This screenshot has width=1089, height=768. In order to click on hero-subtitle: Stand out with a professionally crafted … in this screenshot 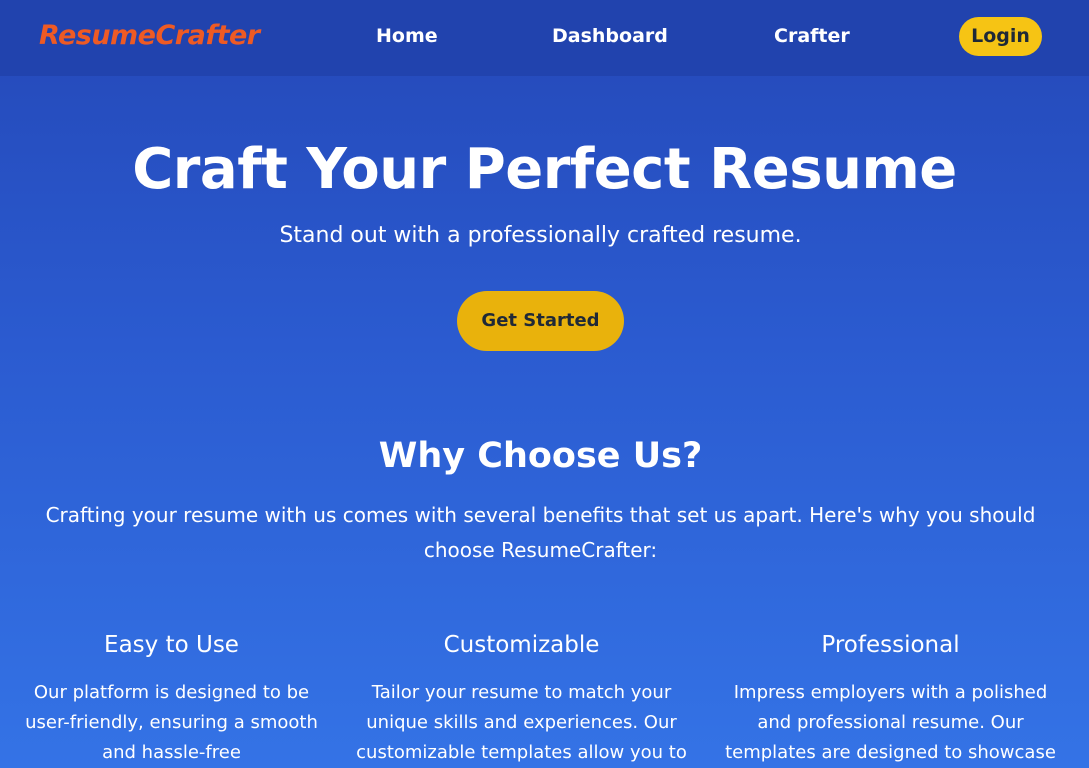, I will do `click(540, 235)`.